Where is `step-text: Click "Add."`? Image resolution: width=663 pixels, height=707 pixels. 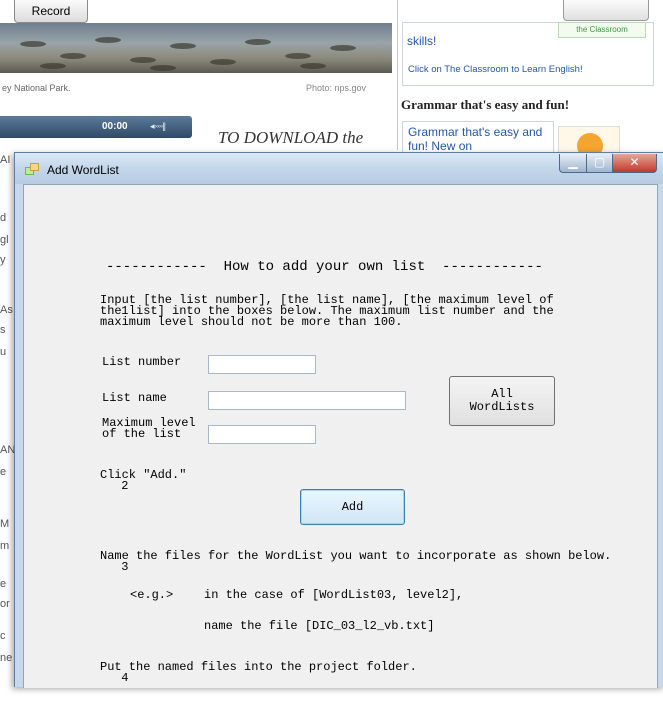
step-text: Click "Add." is located at coordinates (143, 475).